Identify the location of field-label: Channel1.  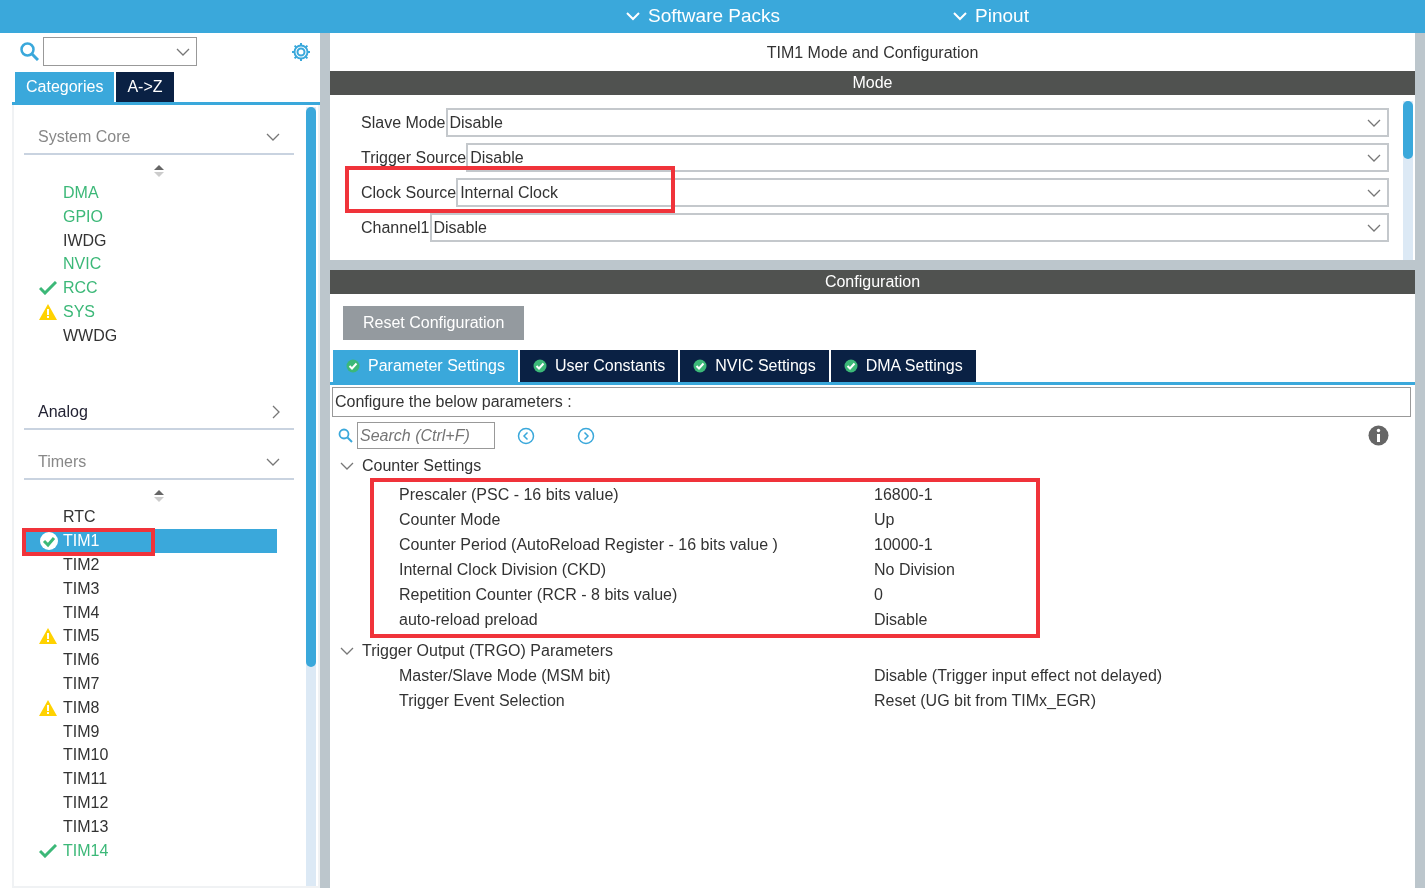
(395, 227).